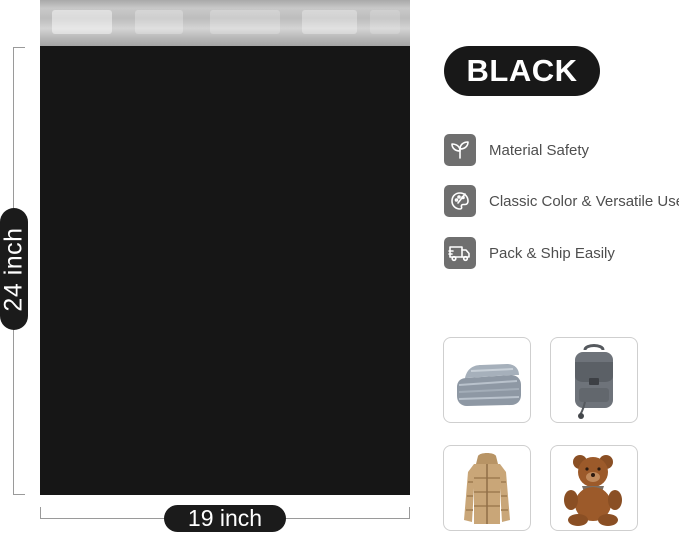 This screenshot has width=679, height=534. I want to click on height-dimension-tick-top, so click(19, 47).